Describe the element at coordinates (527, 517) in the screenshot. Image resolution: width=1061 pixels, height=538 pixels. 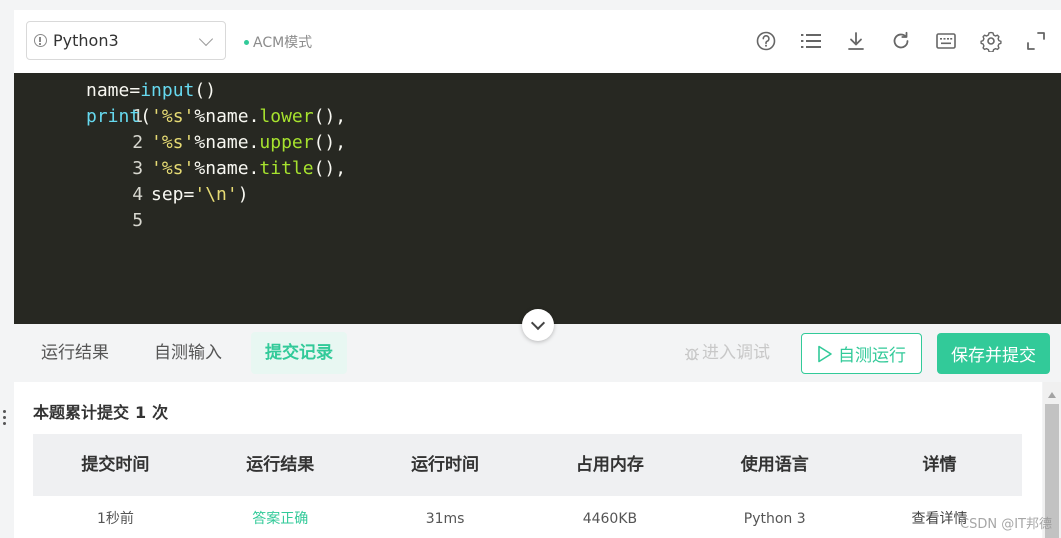
I see `table-row: 1秒前 答案正确 31ms 4460KB Python 3 查看详情` at that location.